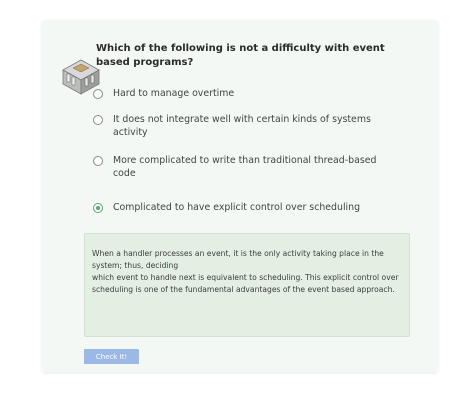 The image size is (467, 400). I want to click on radio-button-selected, so click(98, 208).